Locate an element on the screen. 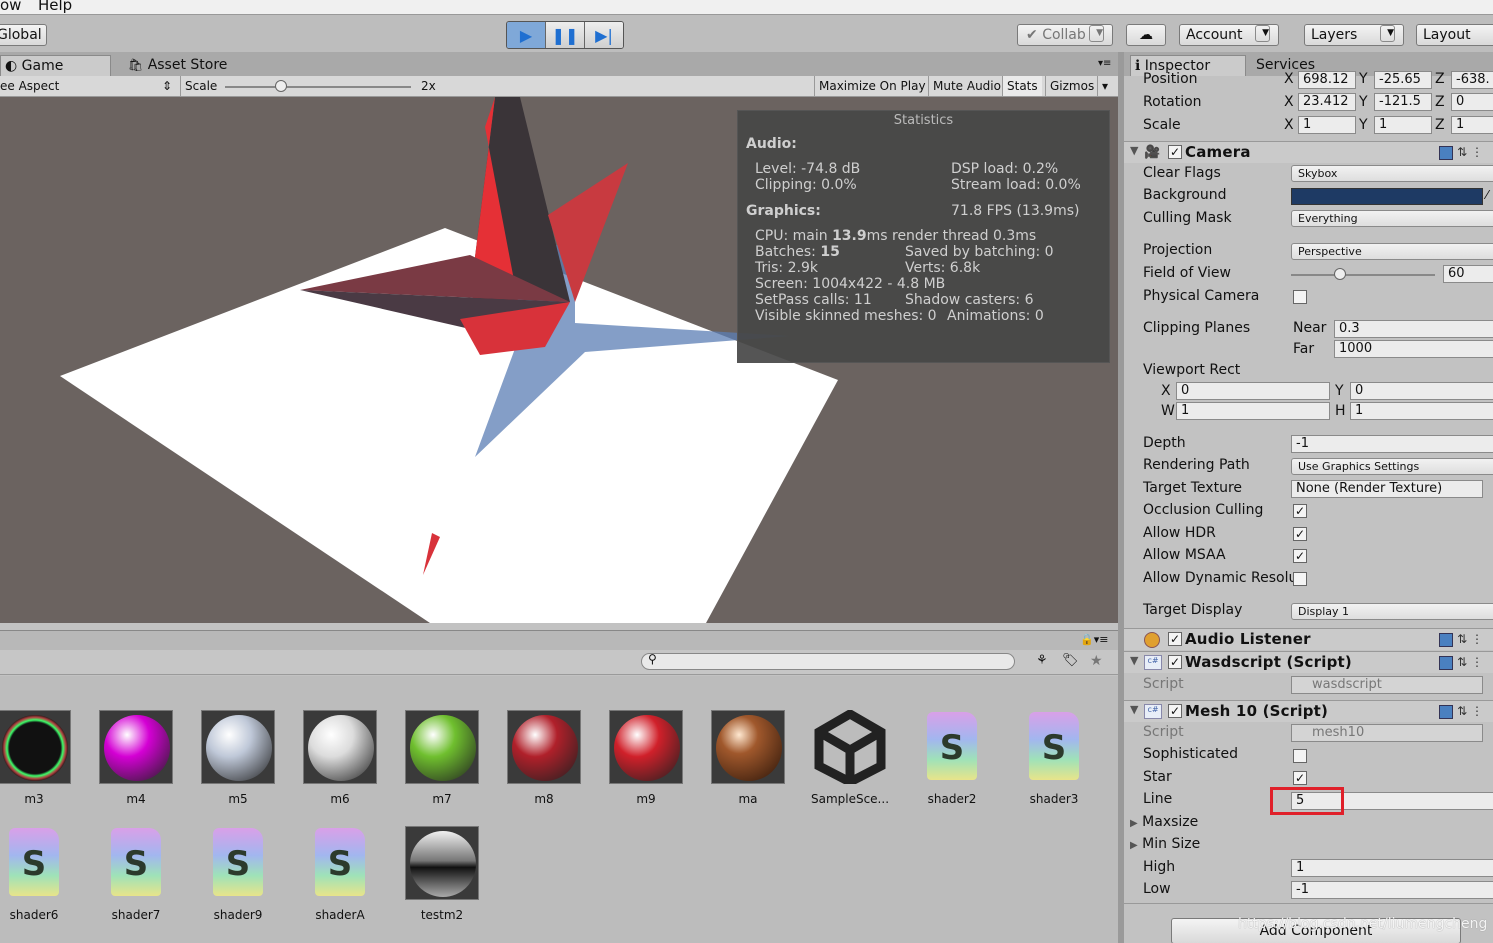 The image size is (1493, 943). menu-item-help: Help is located at coordinates (55, 7).